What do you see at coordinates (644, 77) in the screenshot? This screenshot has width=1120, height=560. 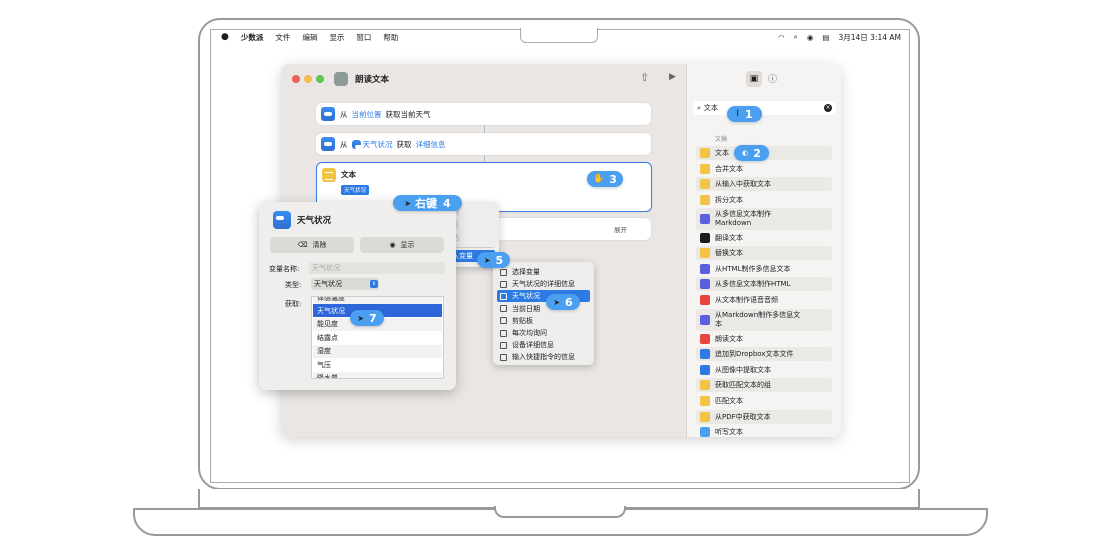 I see `share-icon: ⇧` at bounding box center [644, 77].